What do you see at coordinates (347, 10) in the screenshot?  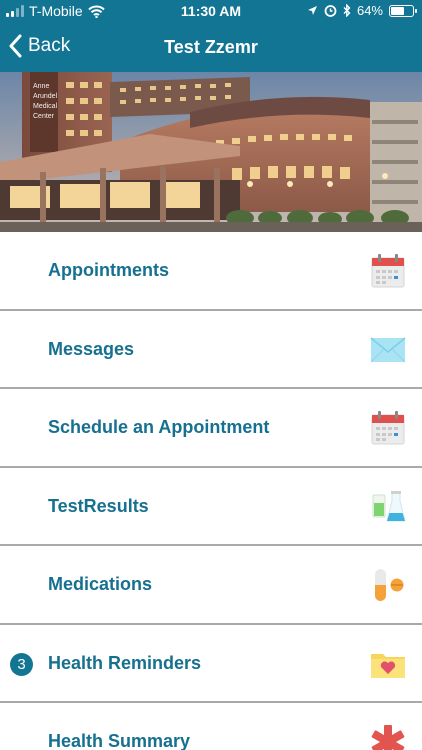 I see `bluetooth-icon` at bounding box center [347, 10].